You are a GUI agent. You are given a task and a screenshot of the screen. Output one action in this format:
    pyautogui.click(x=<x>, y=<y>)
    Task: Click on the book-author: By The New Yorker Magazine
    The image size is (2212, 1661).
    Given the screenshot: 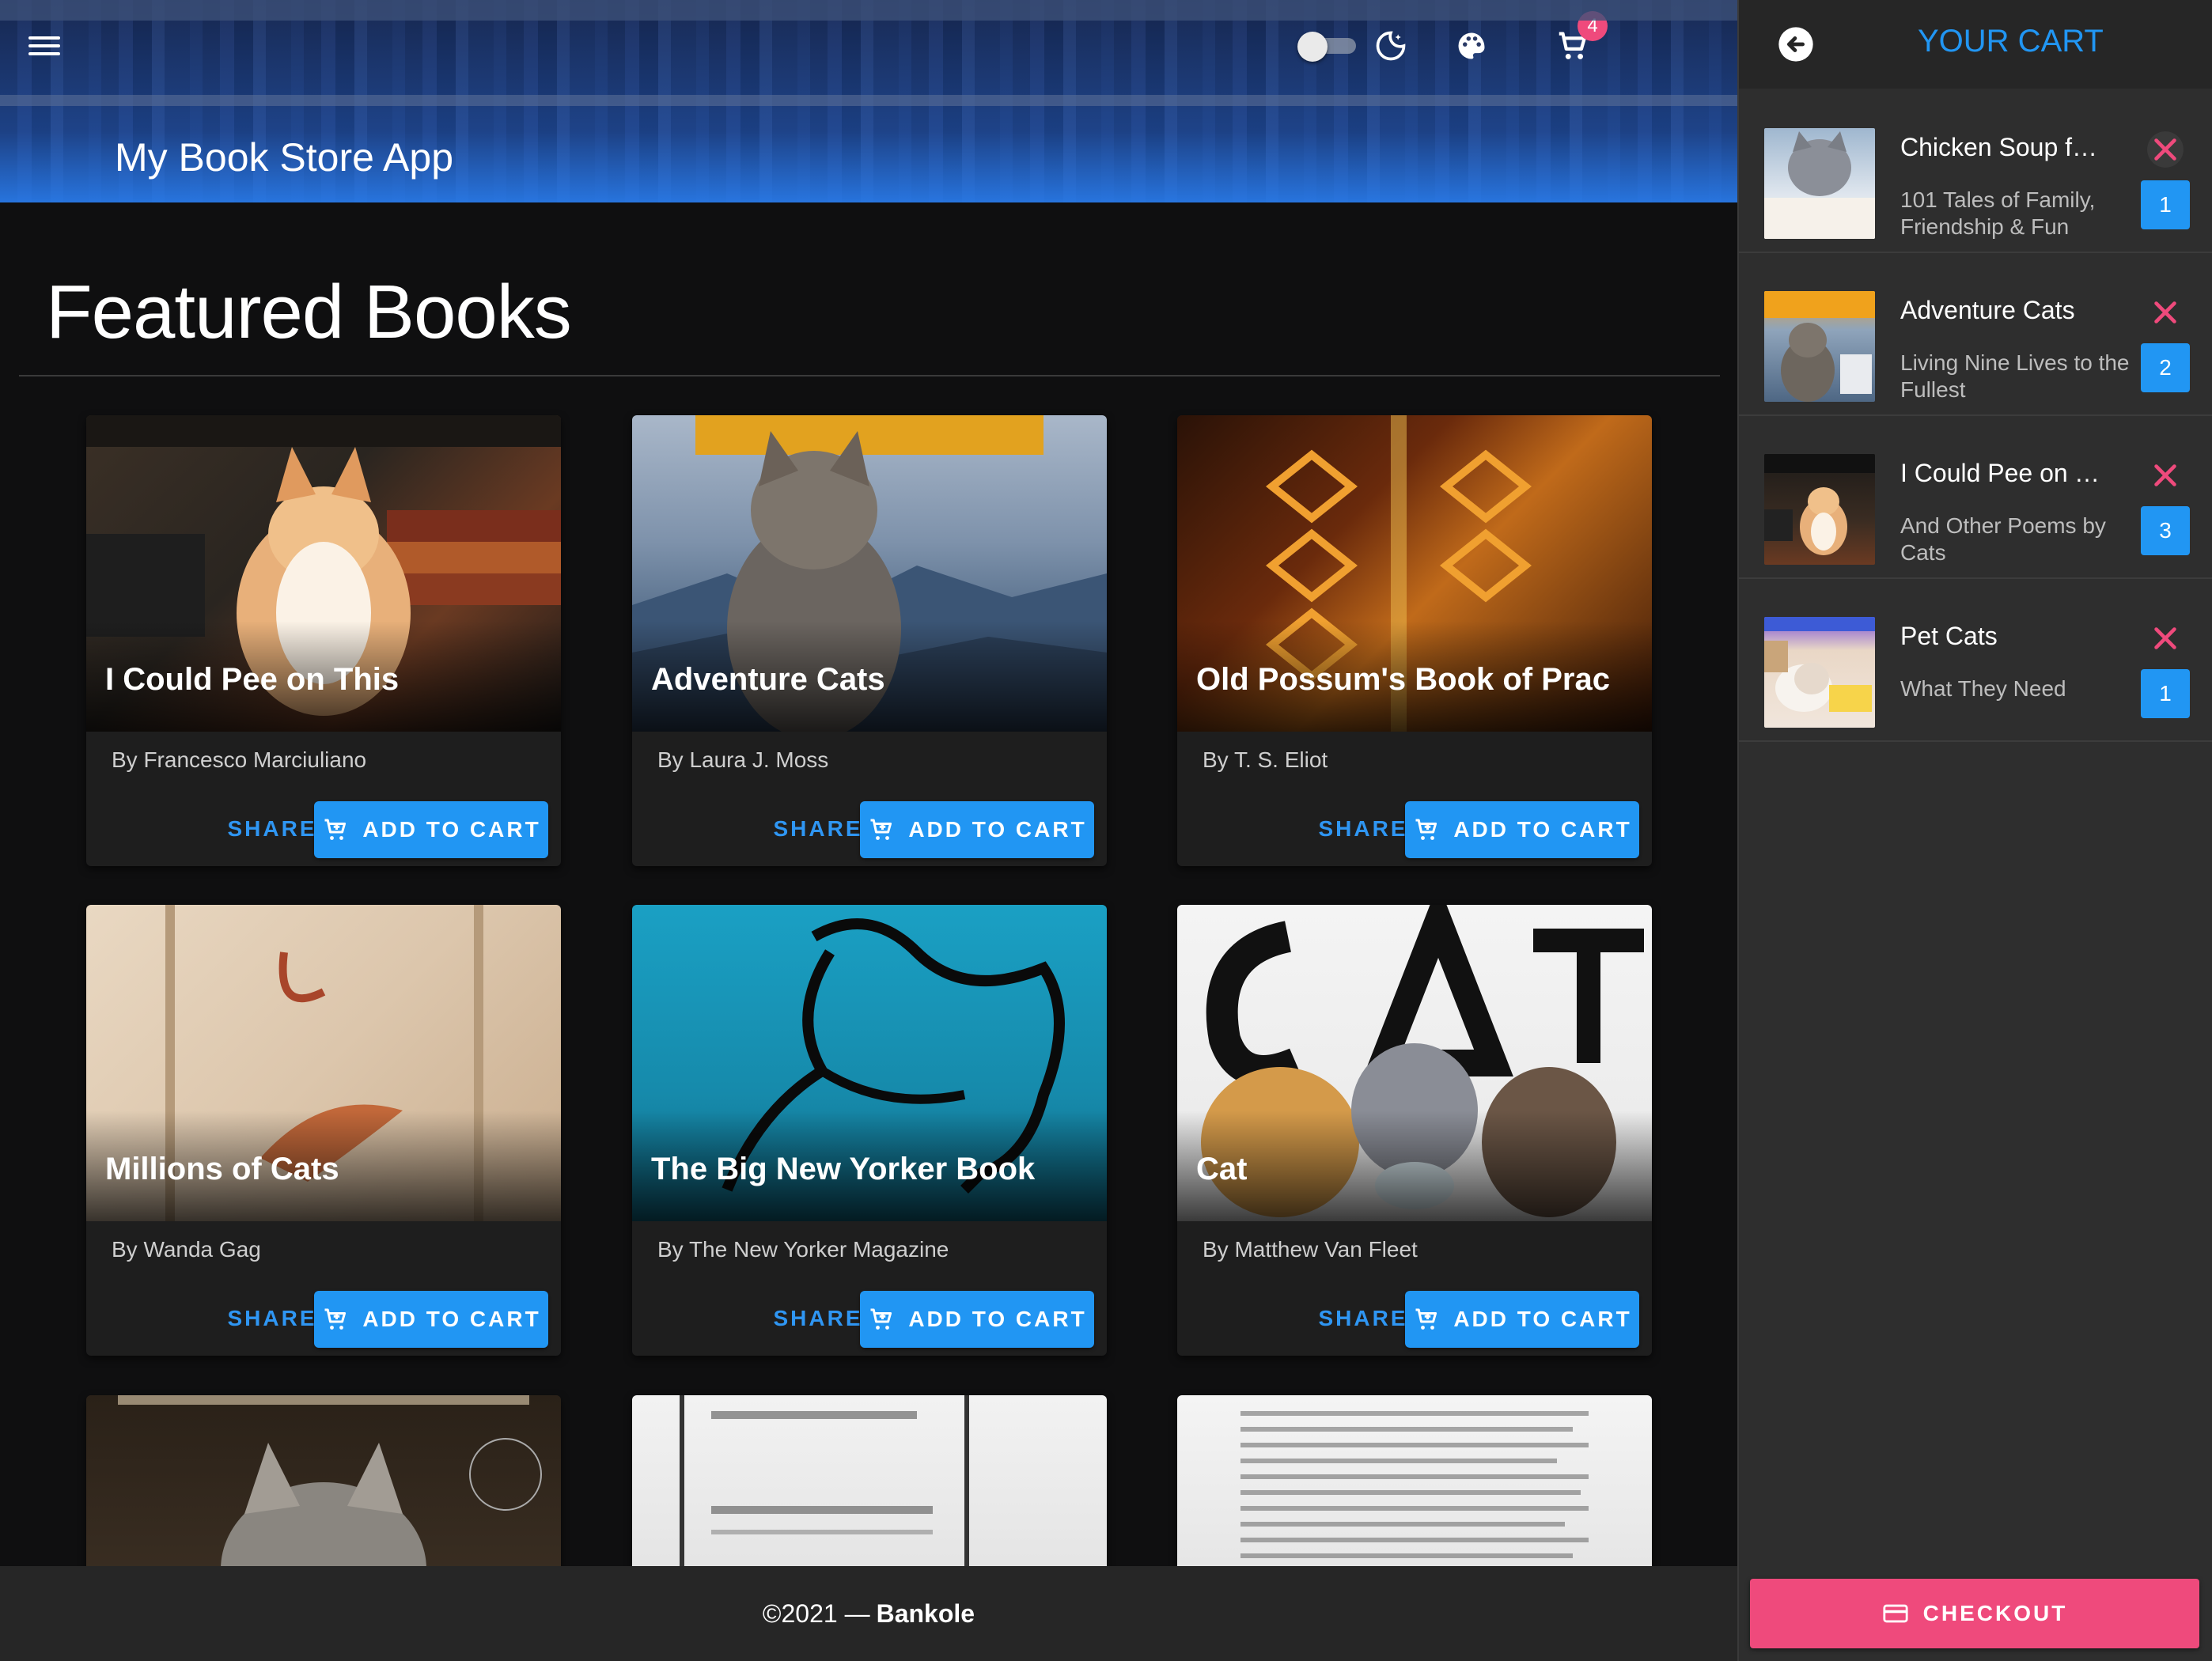 What is the action you would take?
    pyautogui.click(x=803, y=1249)
    